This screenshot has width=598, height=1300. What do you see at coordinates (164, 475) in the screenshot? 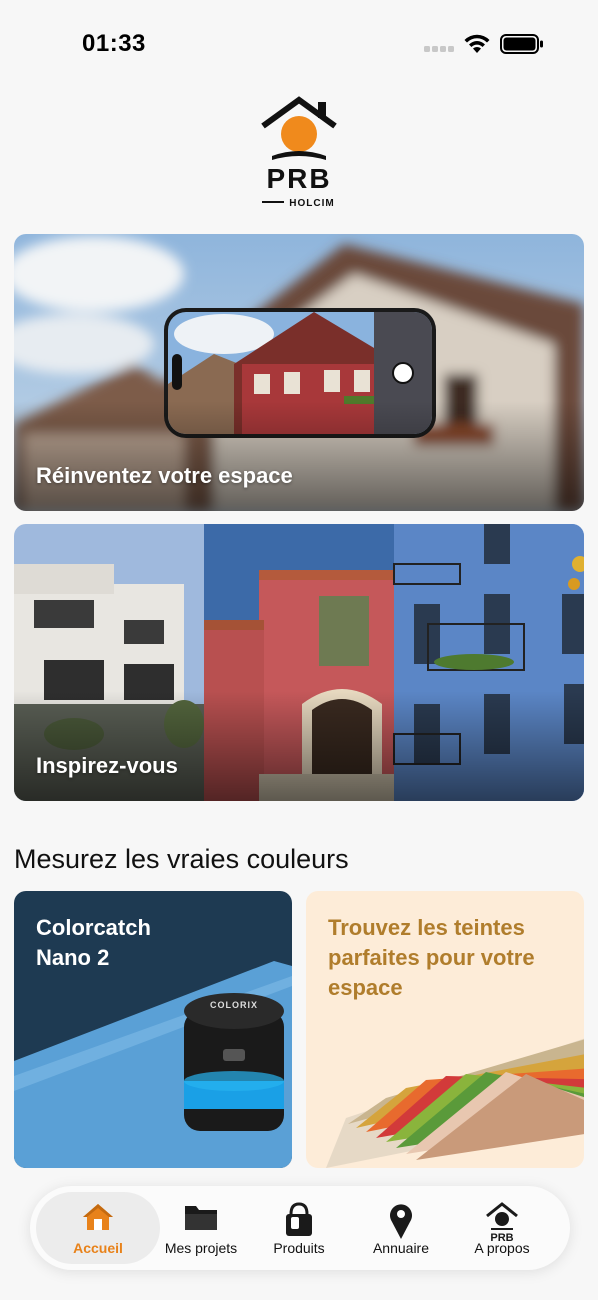
I see `reinvent-card-title: Réinventez votre espace` at bounding box center [164, 475].